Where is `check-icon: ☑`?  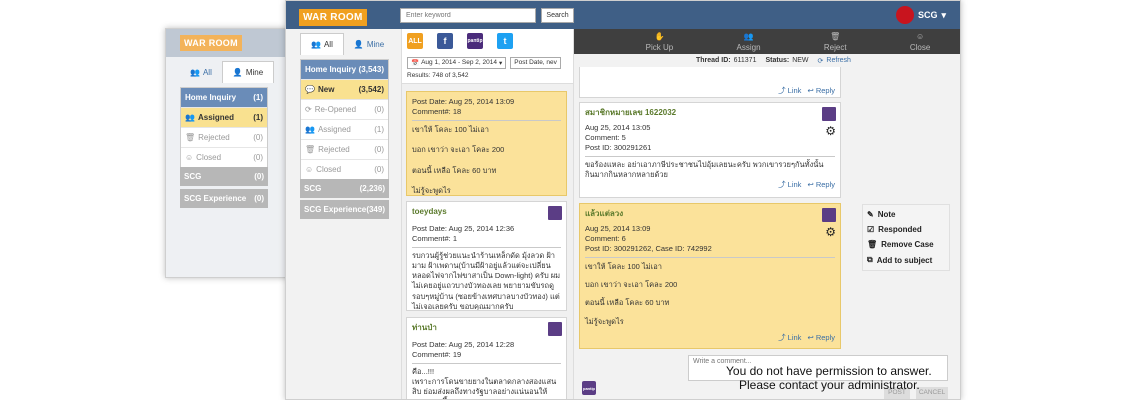
check-icon: ☑ is located at coordinates (871, 229).